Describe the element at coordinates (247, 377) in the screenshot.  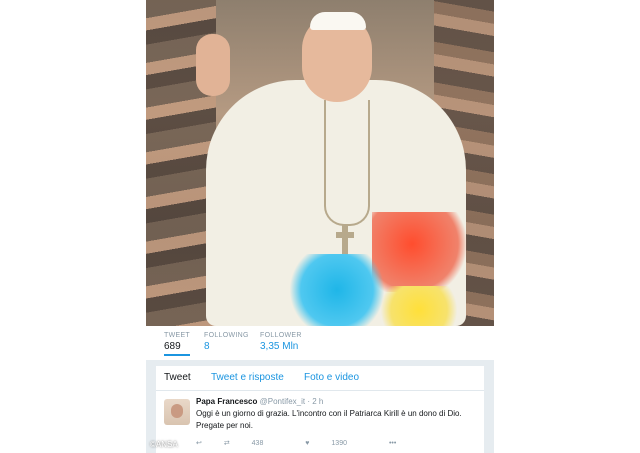
I see `tab-tweet-e-risposte: Tweet e risposte` at that location.